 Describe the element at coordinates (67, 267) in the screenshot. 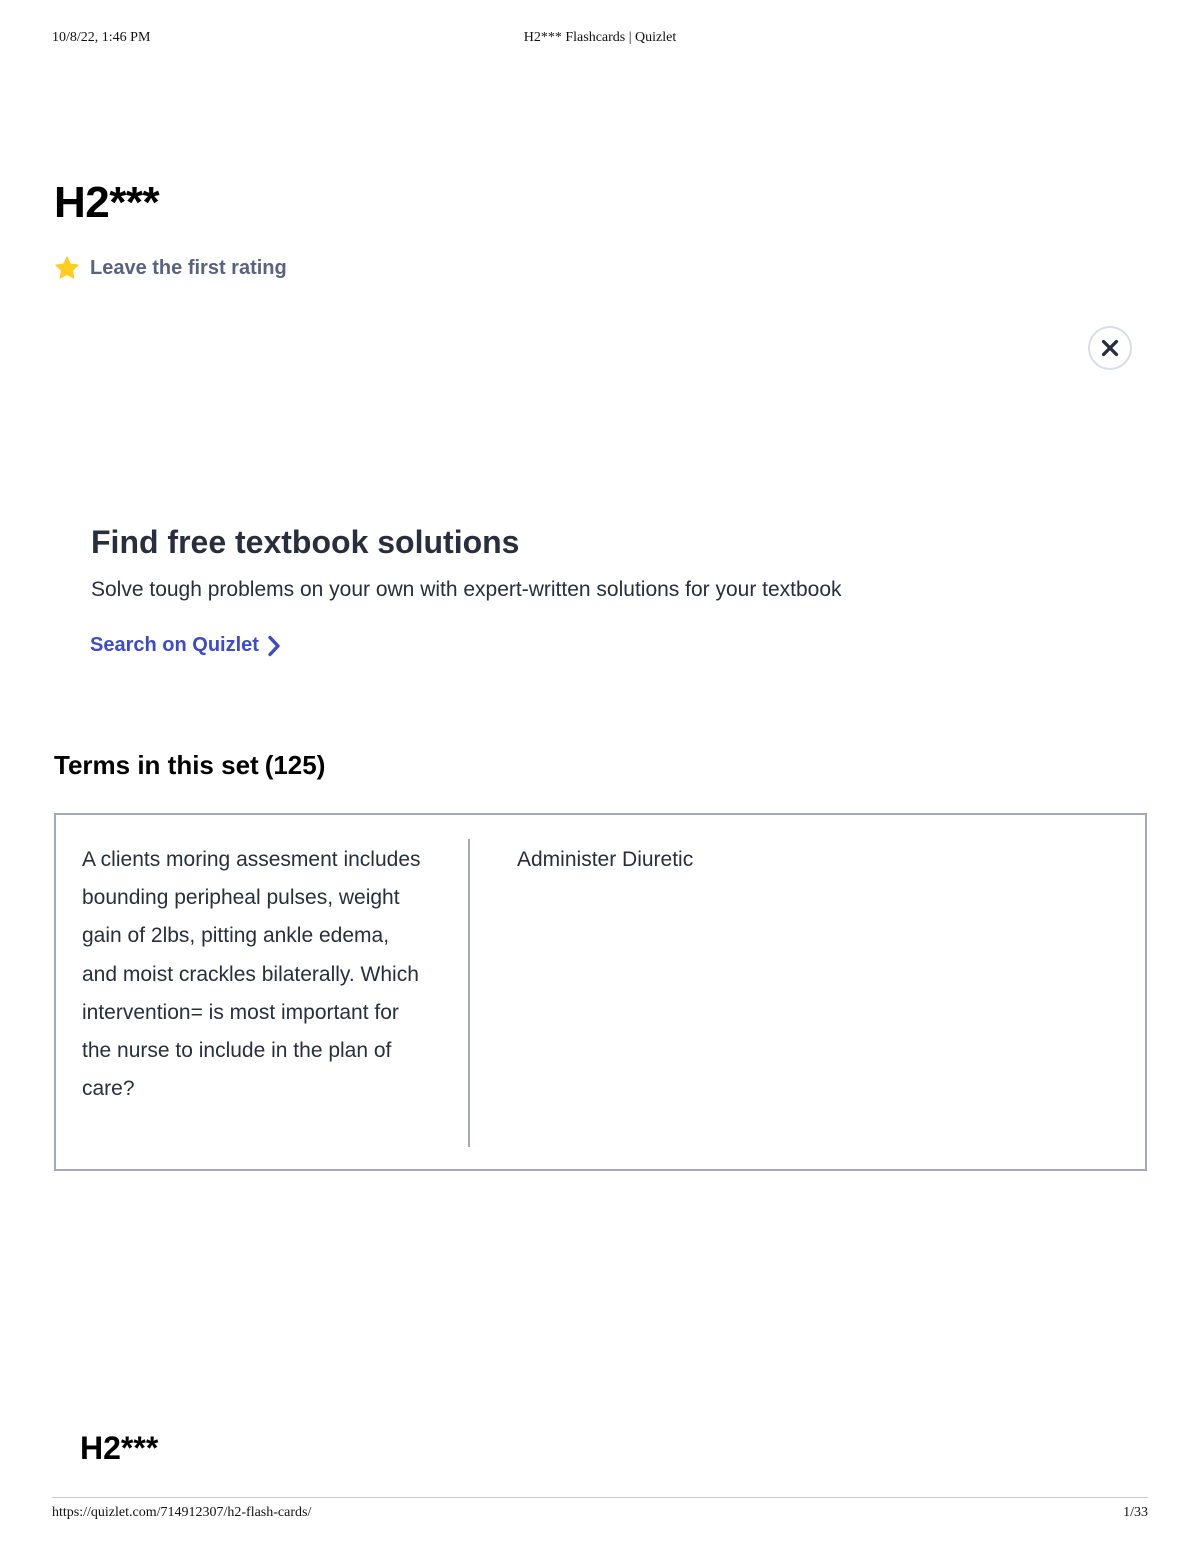

I see `star-icon` at that location.